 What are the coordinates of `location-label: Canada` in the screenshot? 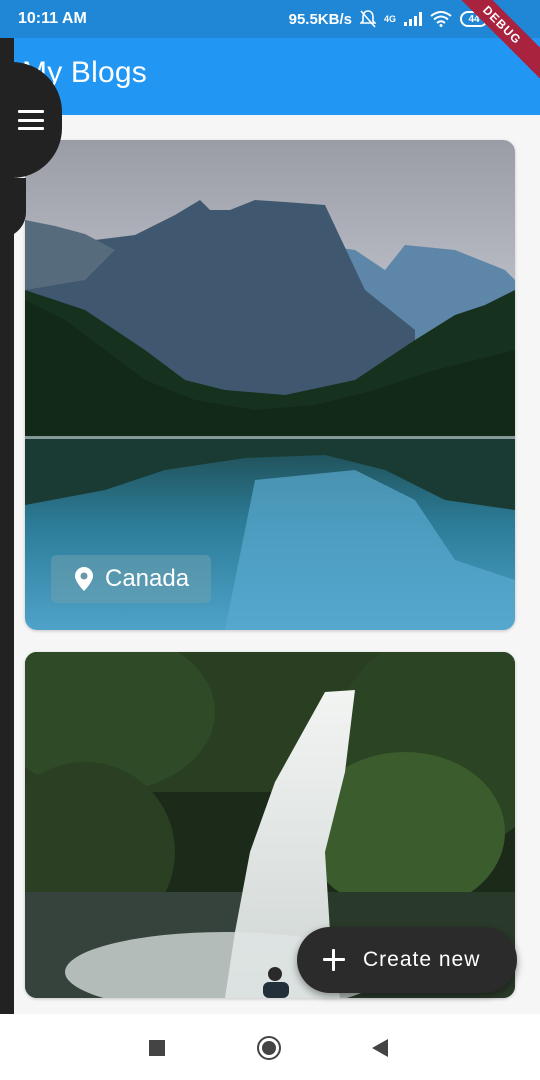 It's located at (147, 578).